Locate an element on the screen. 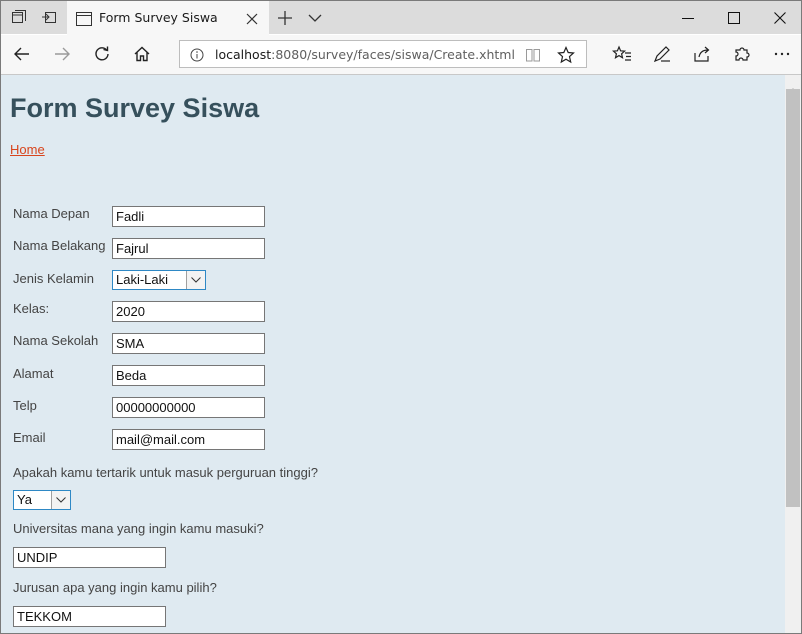  label-alamat: Alamat is located at coordinates (33, 373).